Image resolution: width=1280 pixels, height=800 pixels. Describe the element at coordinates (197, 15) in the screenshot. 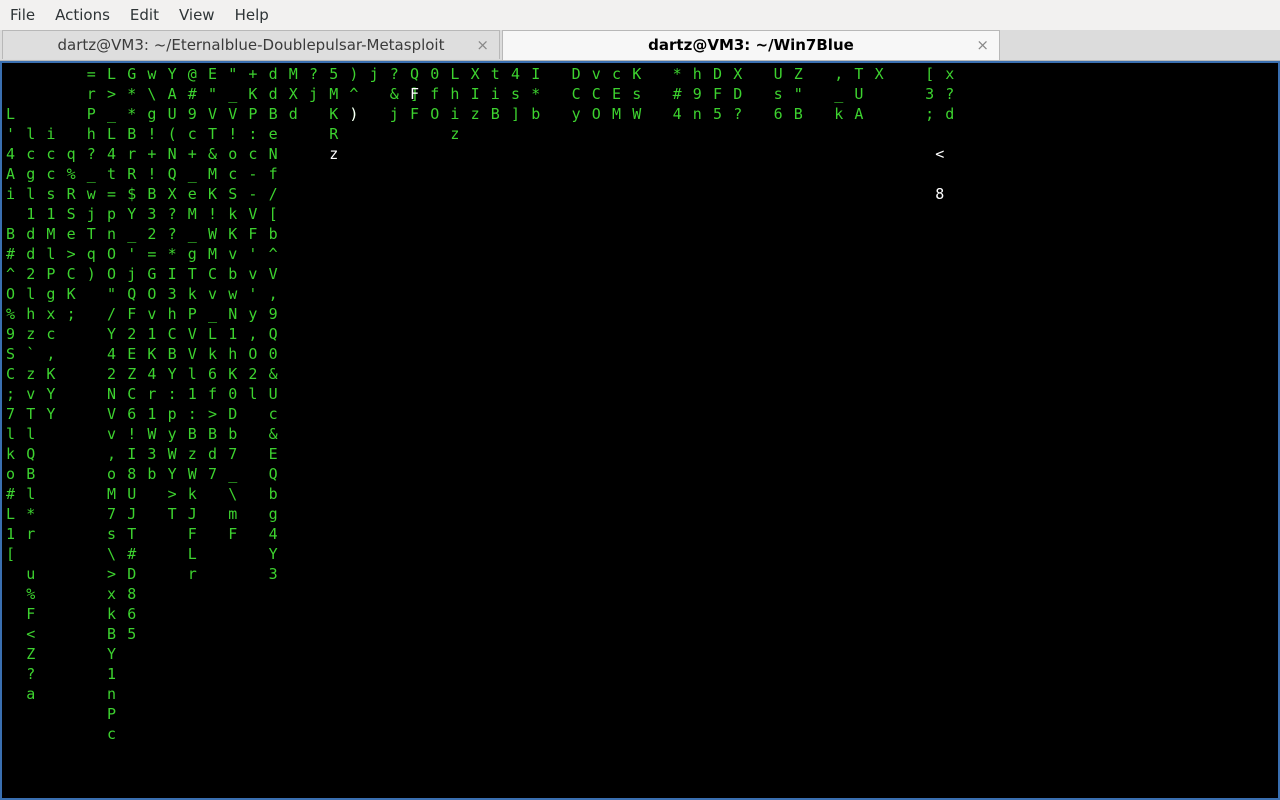

I see `menu-view: View` at that location.